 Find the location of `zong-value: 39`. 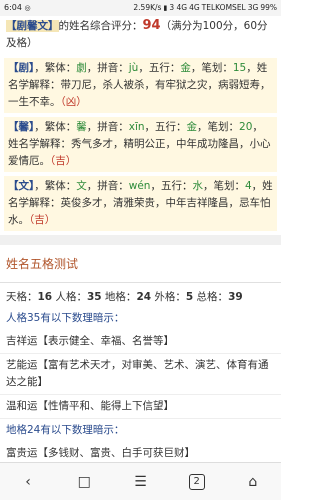

zong-value: 39 is located at coordinates (235, 297).